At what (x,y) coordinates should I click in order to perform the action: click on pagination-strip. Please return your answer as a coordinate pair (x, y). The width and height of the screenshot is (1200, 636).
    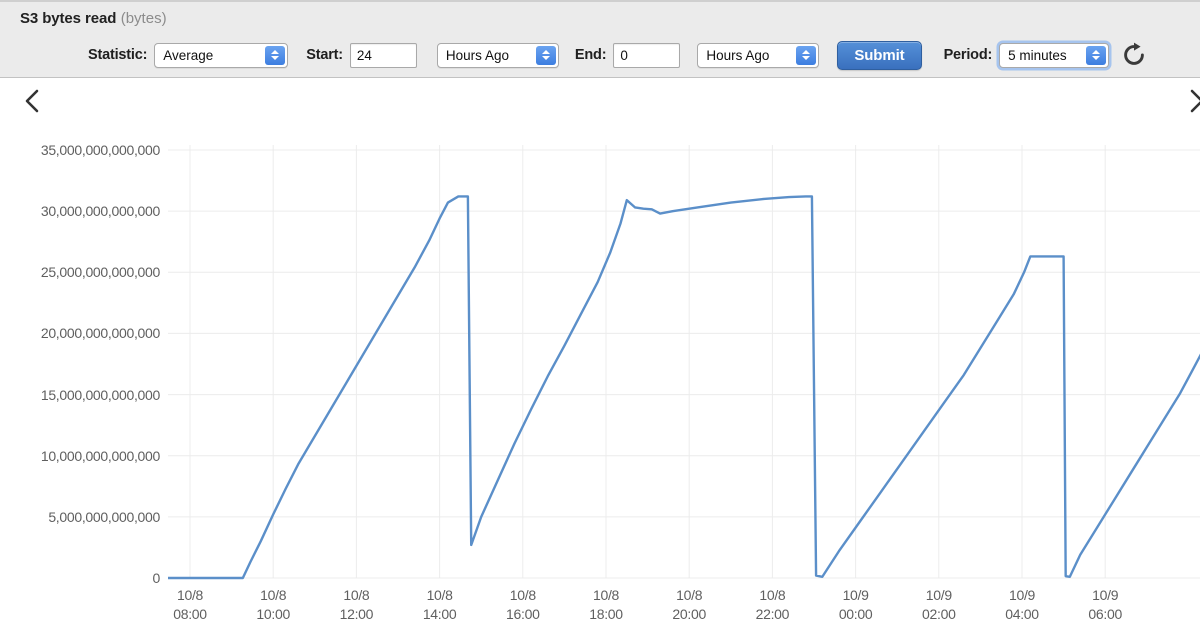
    Looking at the image, I should click on (600, 101).